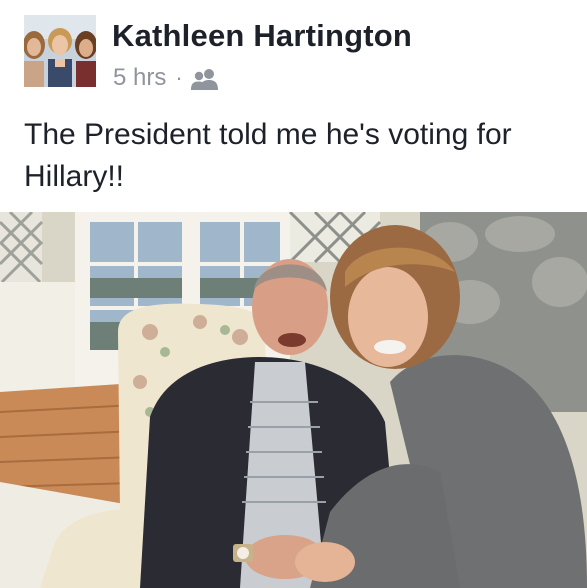 The image size is (587, 588). Describe the element at coordinates (205, 79) in the screenshot. I see `friends-icon` at that location.